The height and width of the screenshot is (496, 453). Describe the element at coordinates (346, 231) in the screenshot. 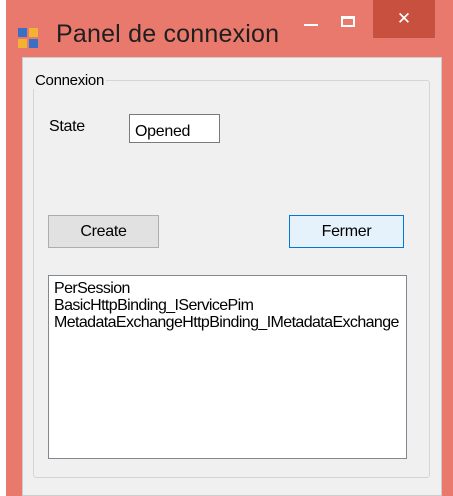

I see `fermer-button: Fermer` at that location.